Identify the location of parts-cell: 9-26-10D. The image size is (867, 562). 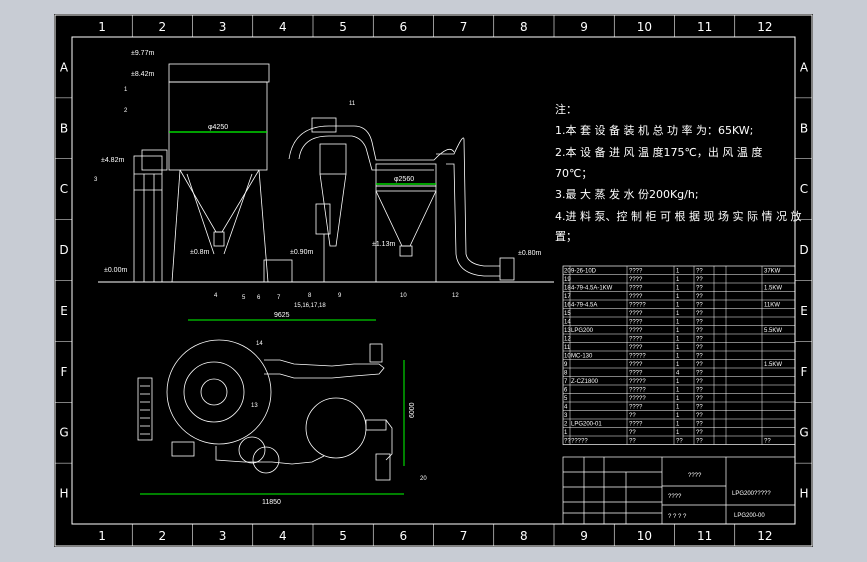
(584, 272).